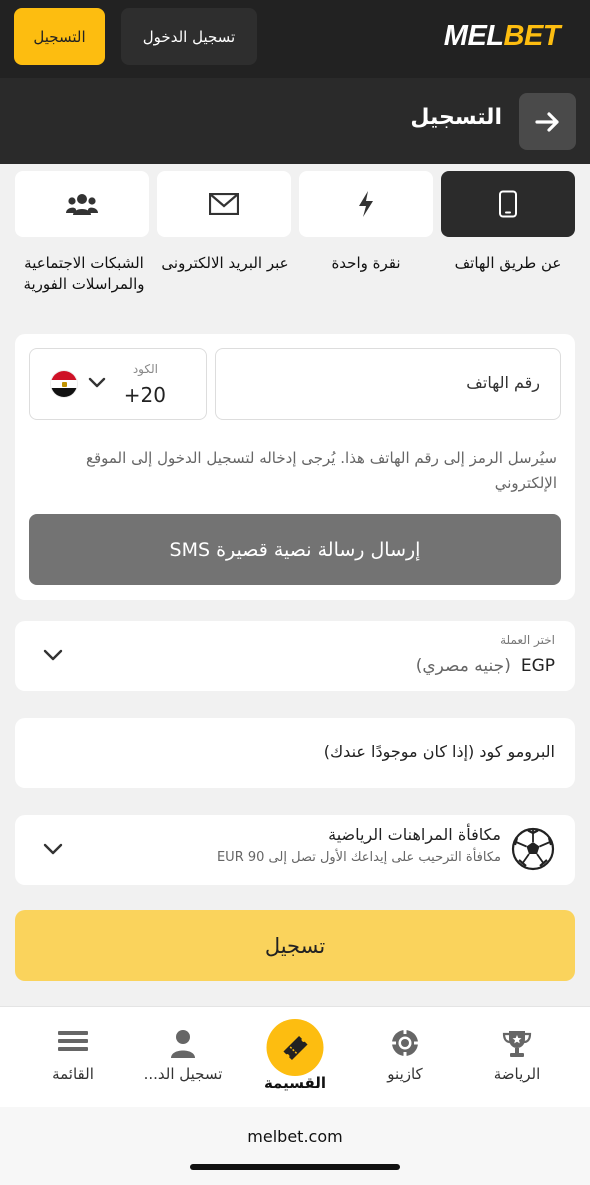 The width and height of the screenshot is (590, 1185). I want to click on envelope-icon, so click(224, 204).